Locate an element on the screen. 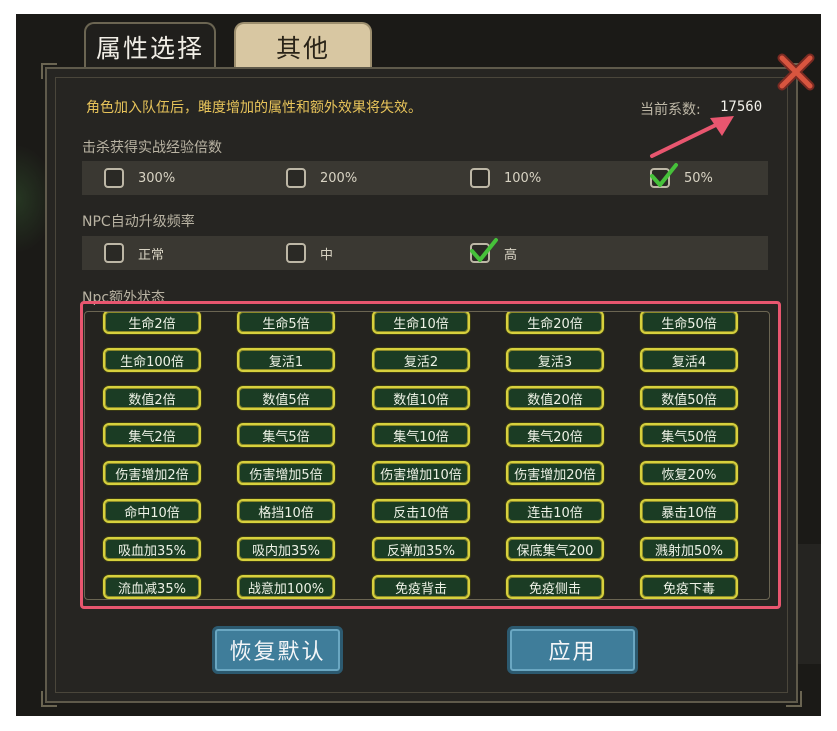 Image resolution: width=837 pixels, height=731 pixels. npc-status-button: 集气20倍 is located at coordinates (555, 435).